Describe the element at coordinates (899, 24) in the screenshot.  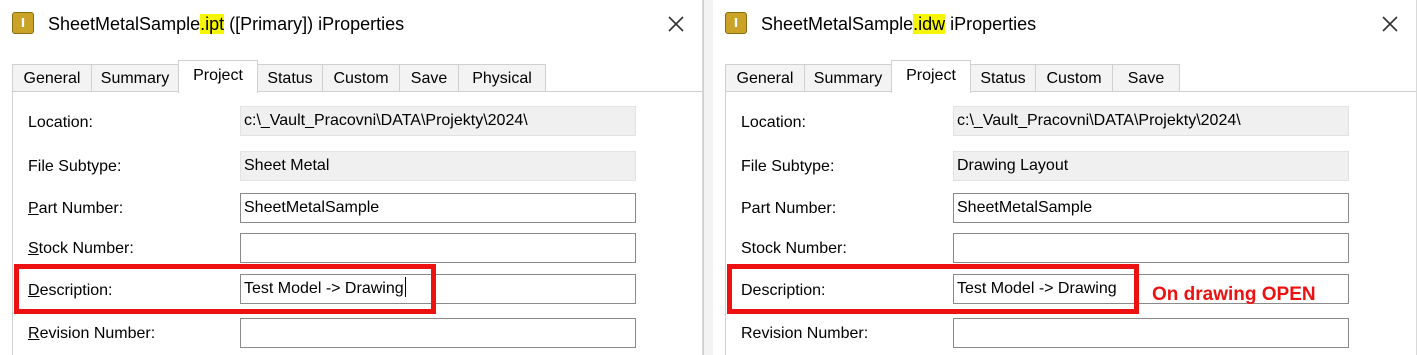
I see `dialog-title: SheetMetalSample.idw iProperties` at that location.